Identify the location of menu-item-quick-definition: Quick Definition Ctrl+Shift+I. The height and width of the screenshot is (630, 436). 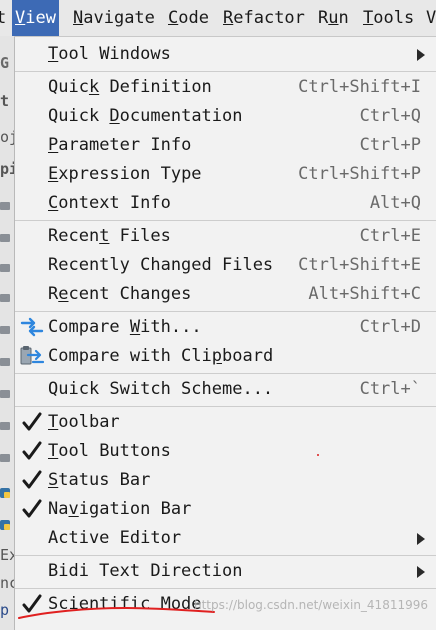
(225, 87).